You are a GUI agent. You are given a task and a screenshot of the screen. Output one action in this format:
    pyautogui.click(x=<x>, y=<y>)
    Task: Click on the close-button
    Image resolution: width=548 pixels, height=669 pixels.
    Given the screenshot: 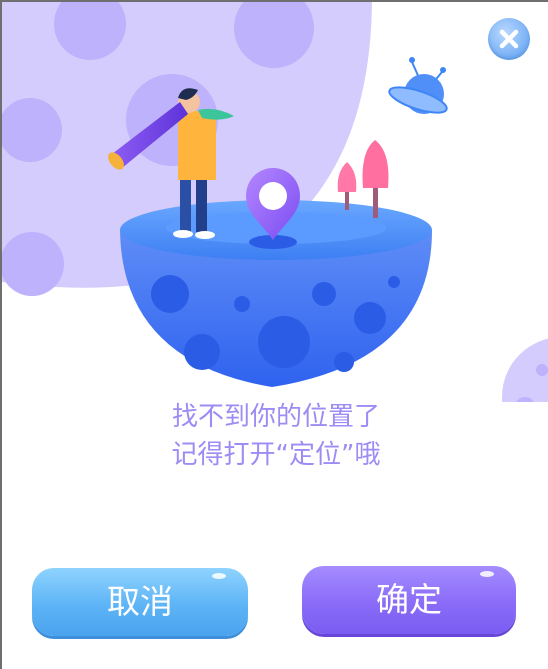 What is the action you would take?
    pyautogui.click(x=509, y=39)
    